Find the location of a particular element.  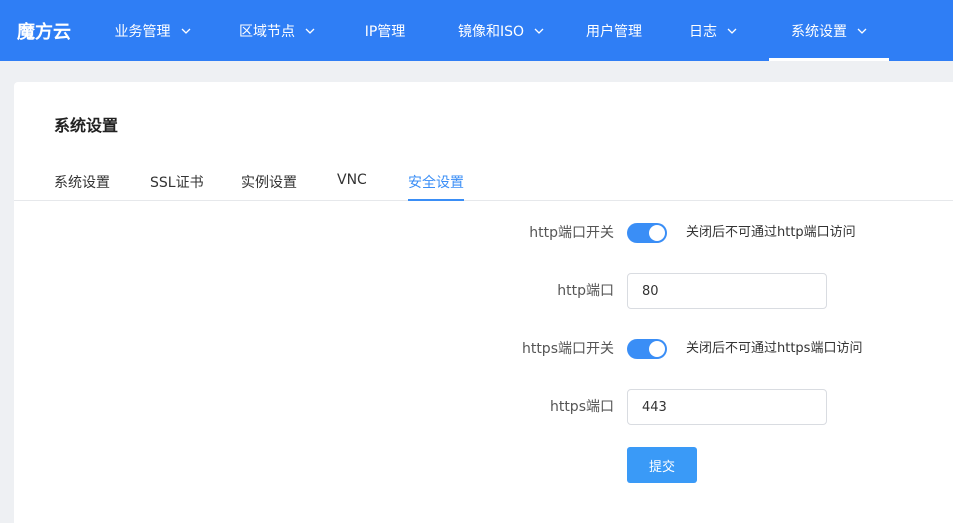

form-row-http-switch: http端口开关 关闭后不可通过http端口访问 is located at coordinates (483, 233).